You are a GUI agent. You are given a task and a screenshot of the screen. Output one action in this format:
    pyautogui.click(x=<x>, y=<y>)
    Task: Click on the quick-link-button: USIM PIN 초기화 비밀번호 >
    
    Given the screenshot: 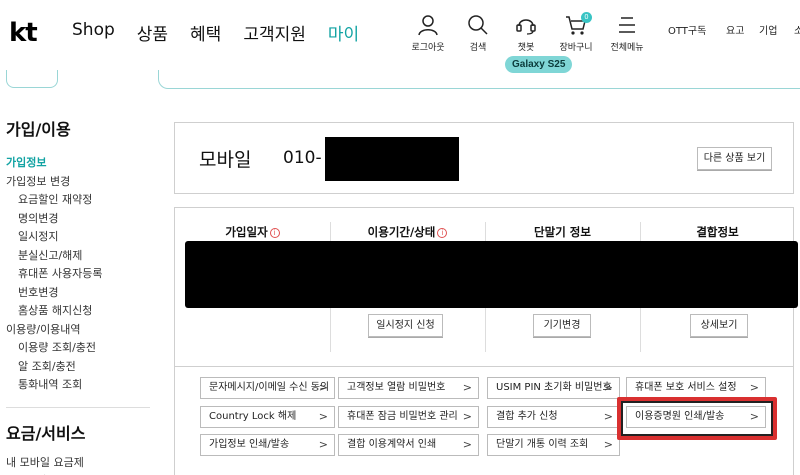 What is the action you would take?
    pyautogui.click(x=553, y=388)
    